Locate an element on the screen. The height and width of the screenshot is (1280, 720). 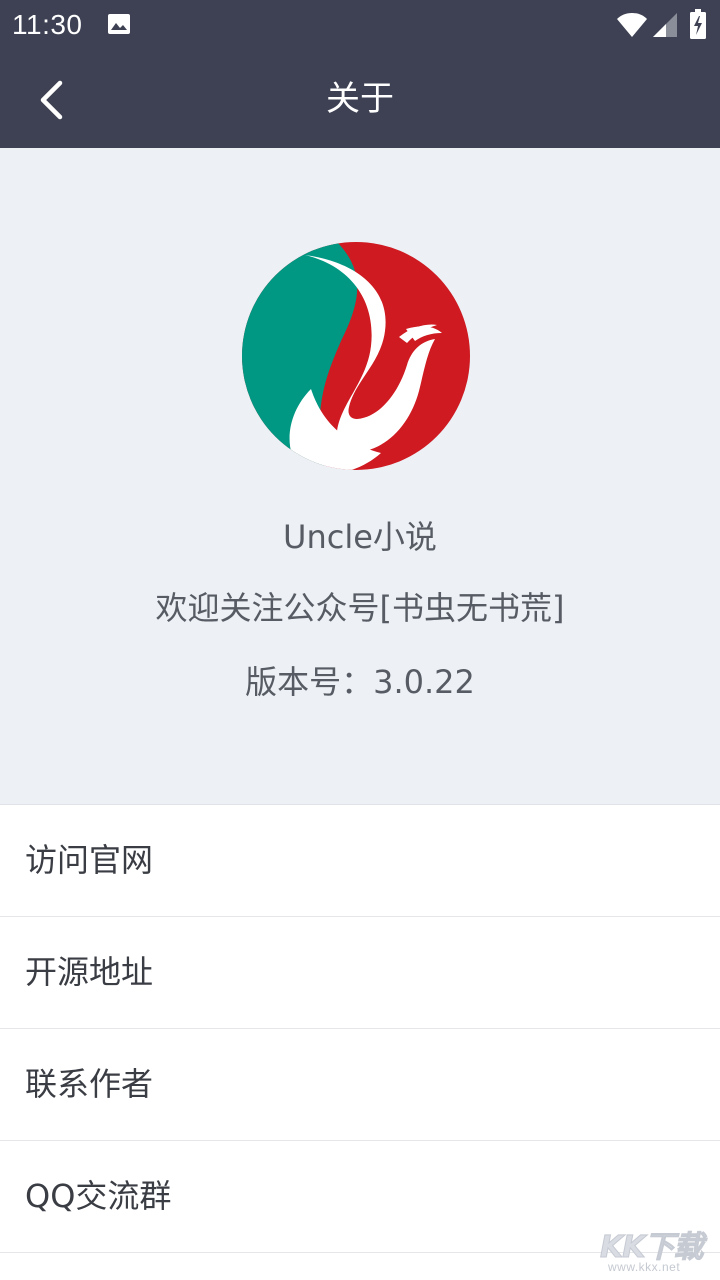
menu-item-label: 访问官网 is located at coordinates (89, 860).